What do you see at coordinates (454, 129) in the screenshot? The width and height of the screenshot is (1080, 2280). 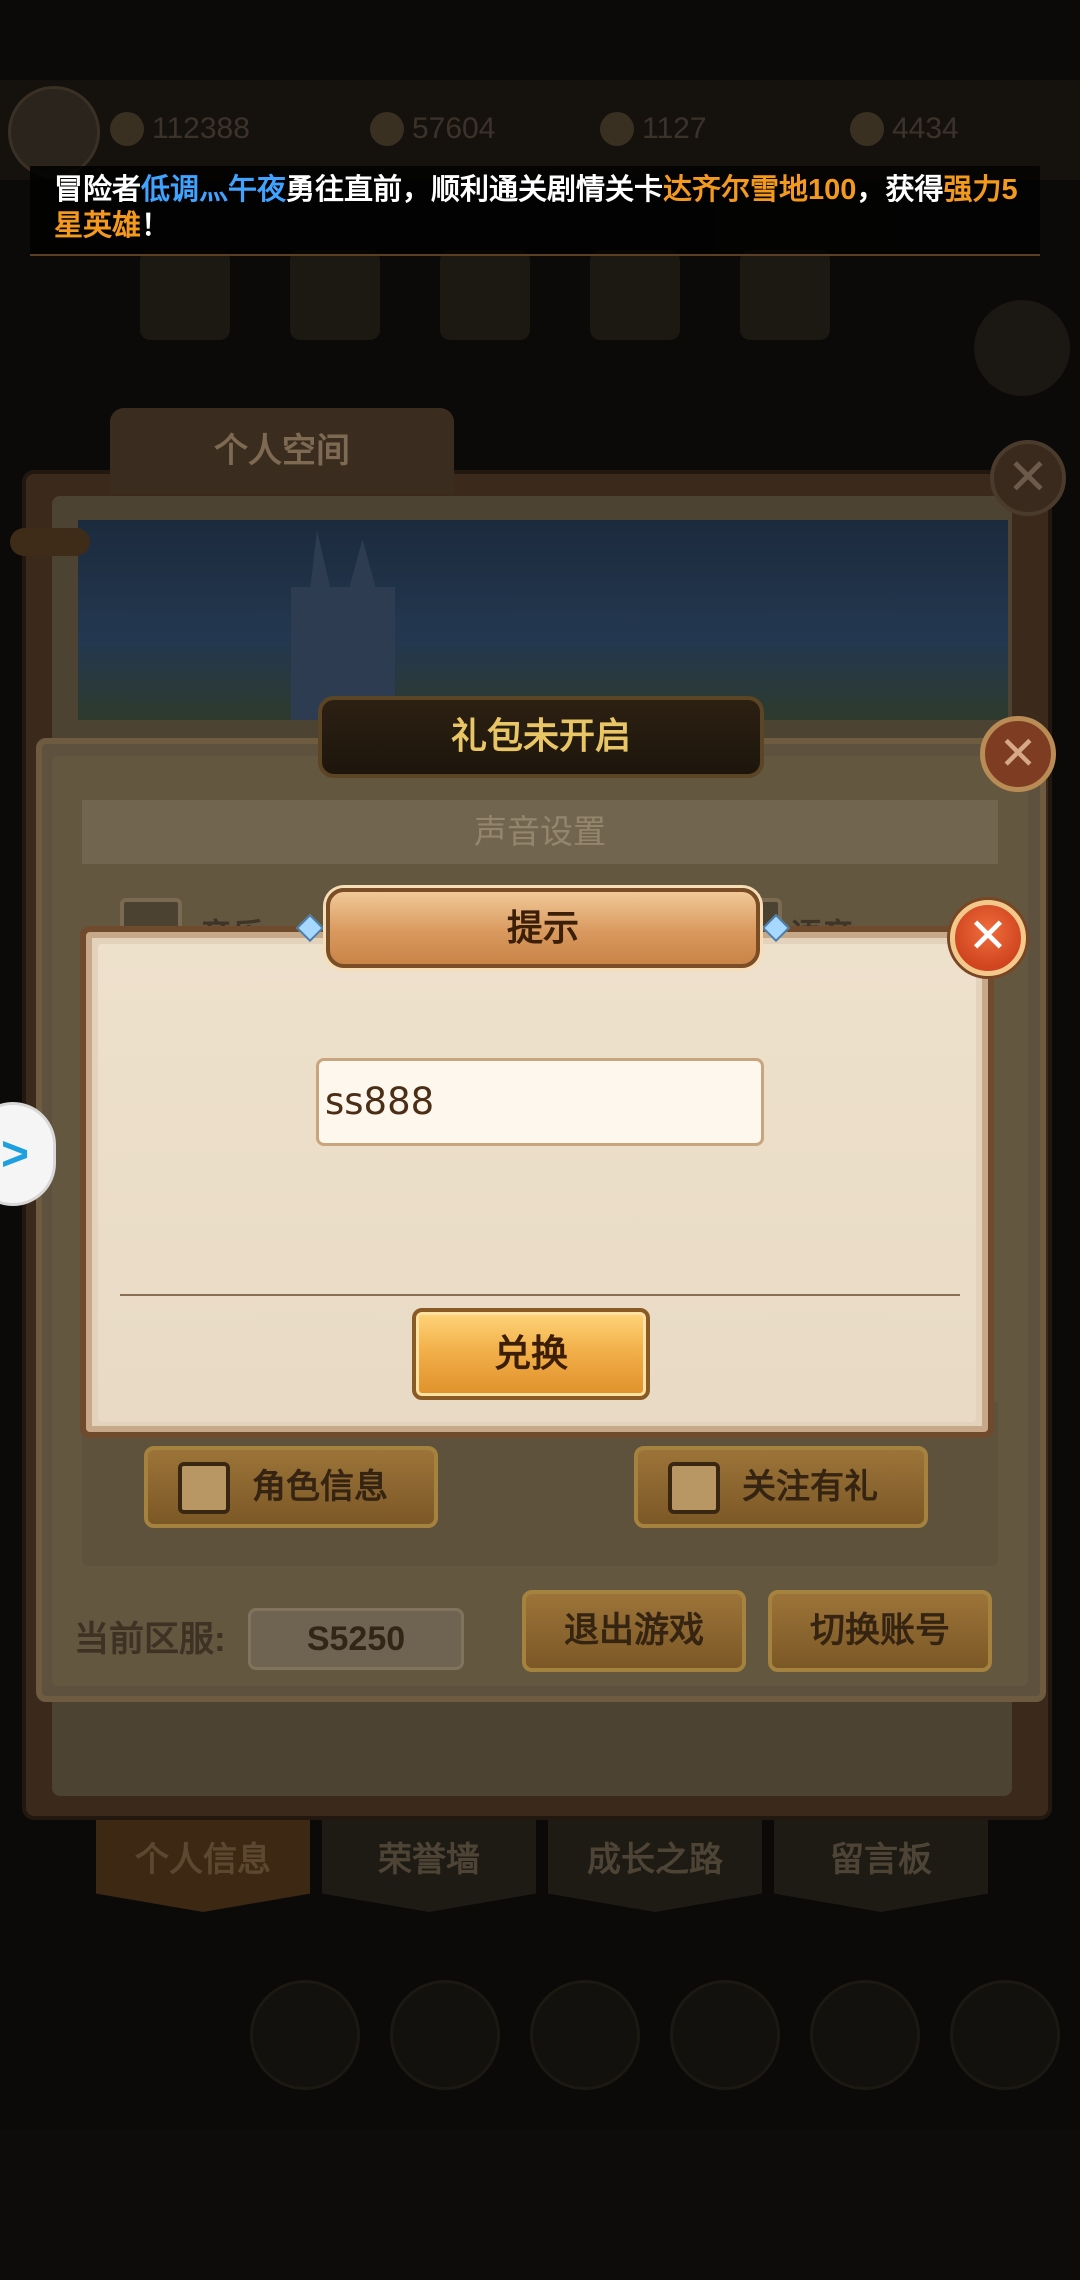 I see `power-value: 57604` at bounding box center [454, 129].